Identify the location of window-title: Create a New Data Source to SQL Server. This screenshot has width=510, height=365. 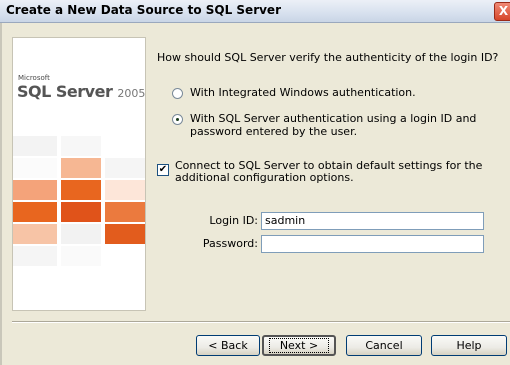
(143, 10).